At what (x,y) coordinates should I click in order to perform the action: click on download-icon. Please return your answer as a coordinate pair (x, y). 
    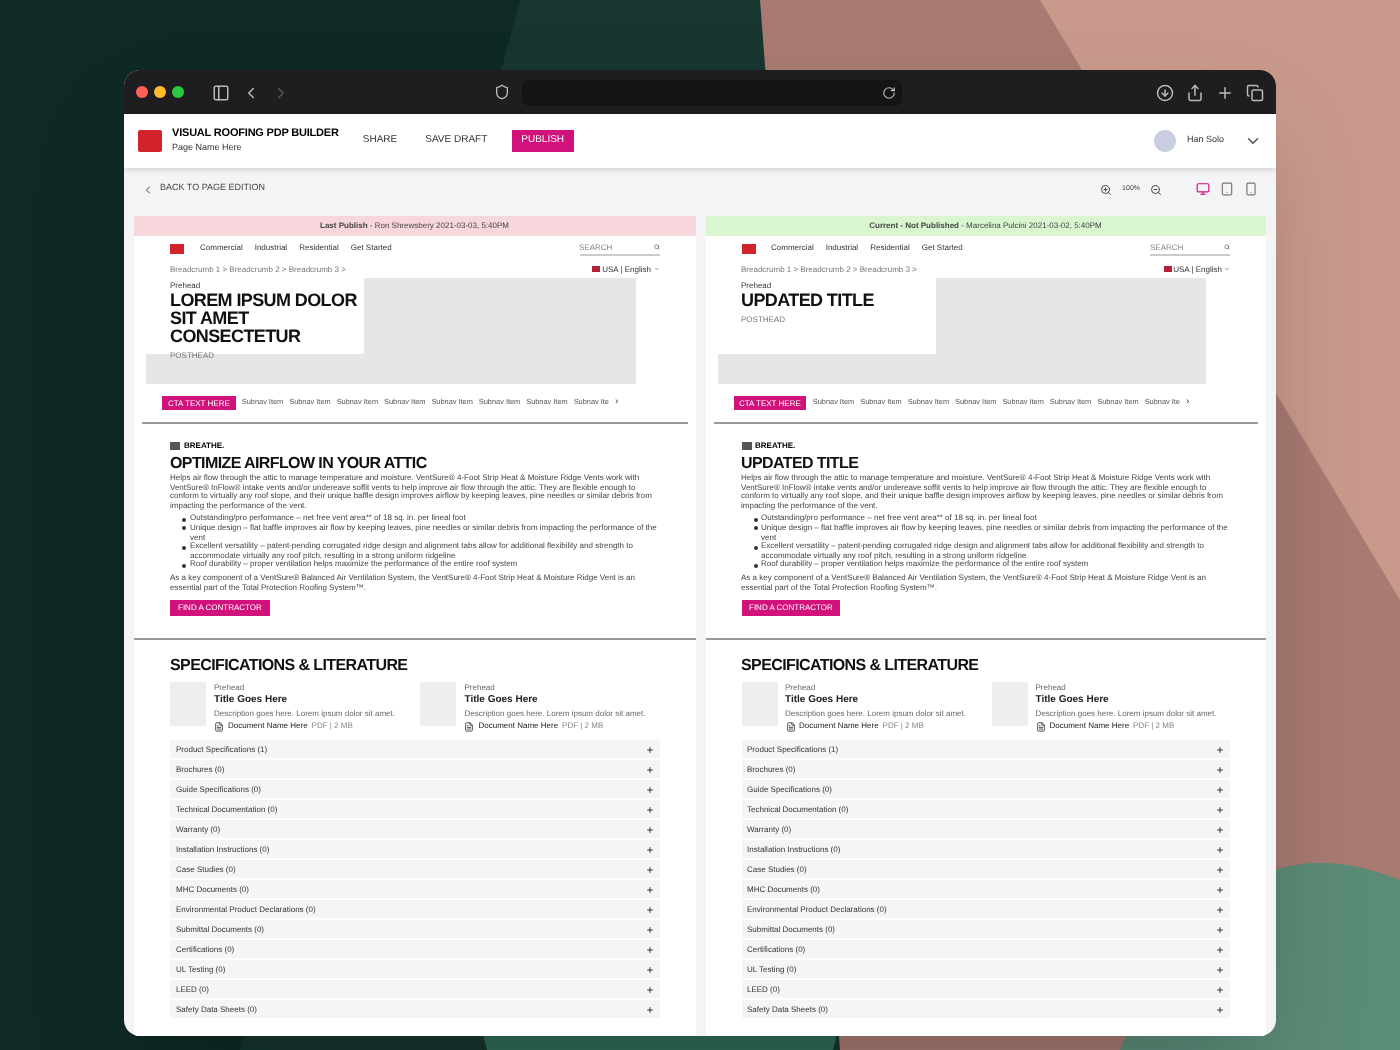
    Looking at the image, I should click on (1165, 92).